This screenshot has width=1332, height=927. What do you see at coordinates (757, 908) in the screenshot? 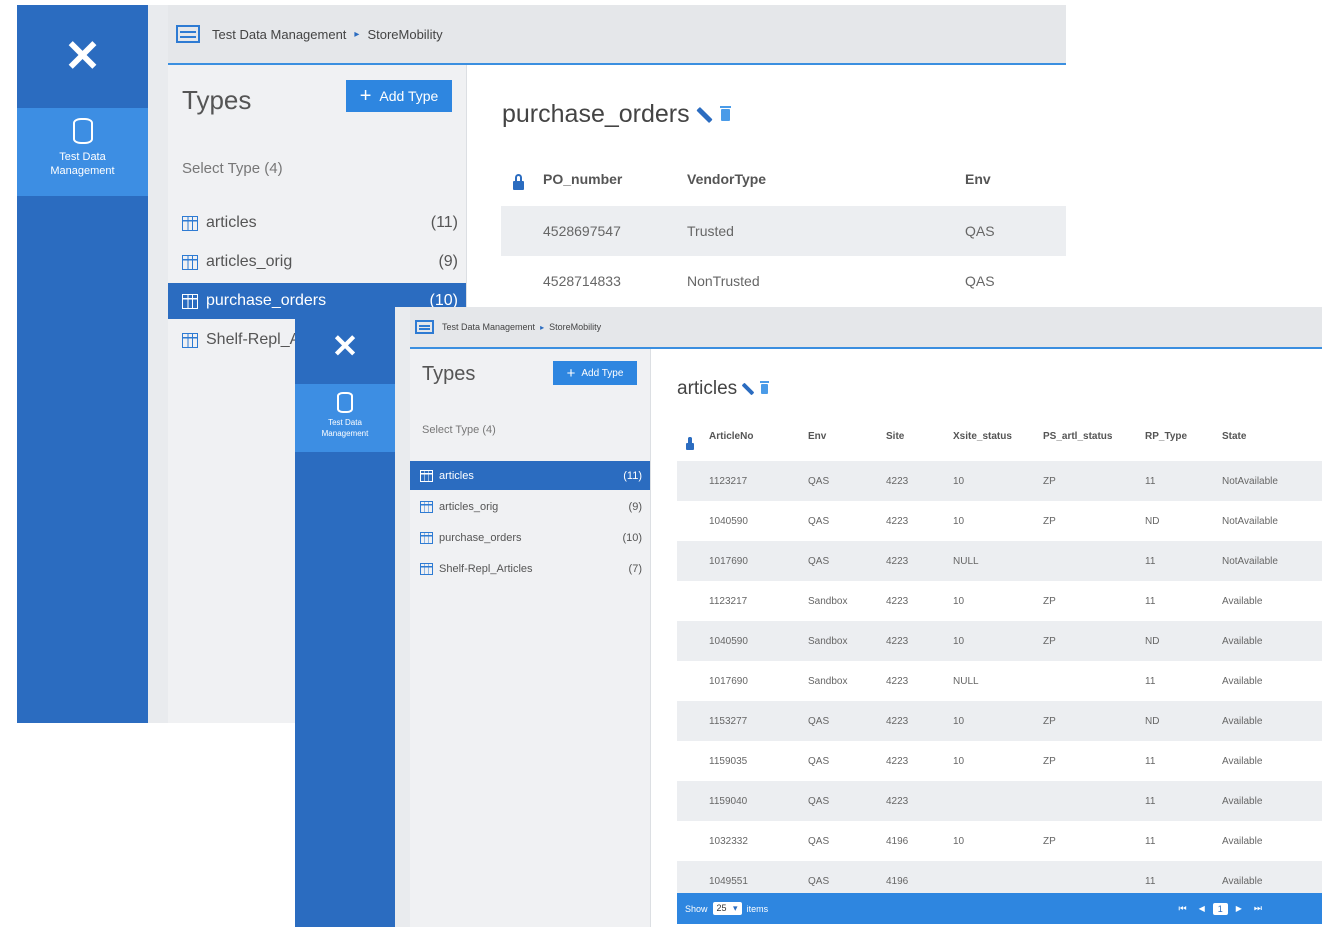
I see `pager-items-label: items` at bounding box center [757, 908].